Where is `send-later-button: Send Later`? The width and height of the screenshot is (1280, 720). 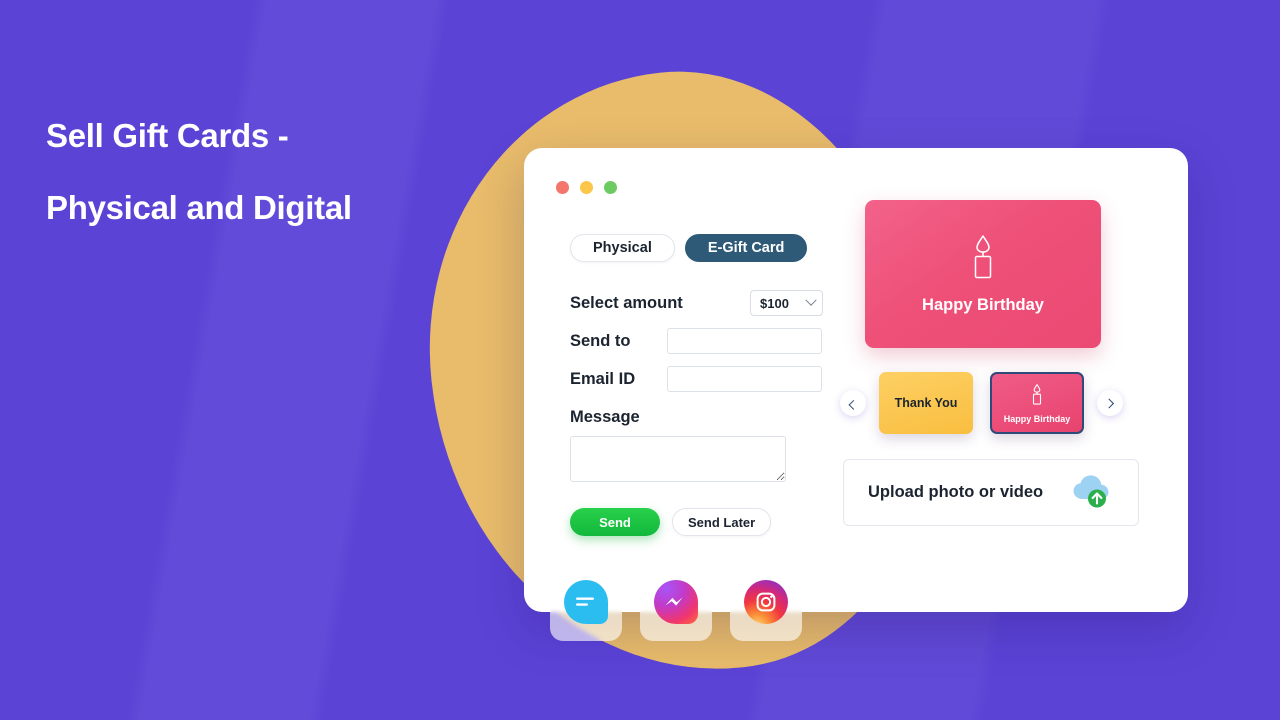
send-later-button: Send Later is located at coordinates (722, 522).